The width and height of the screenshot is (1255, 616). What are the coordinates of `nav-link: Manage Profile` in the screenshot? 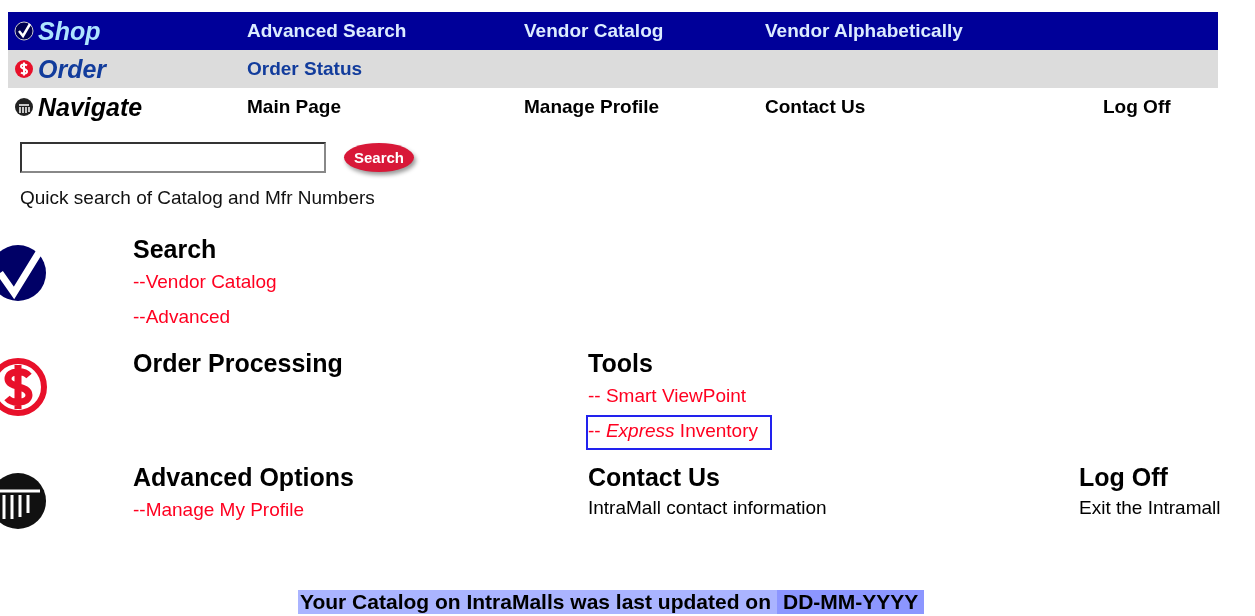 It's located at (644, 107).